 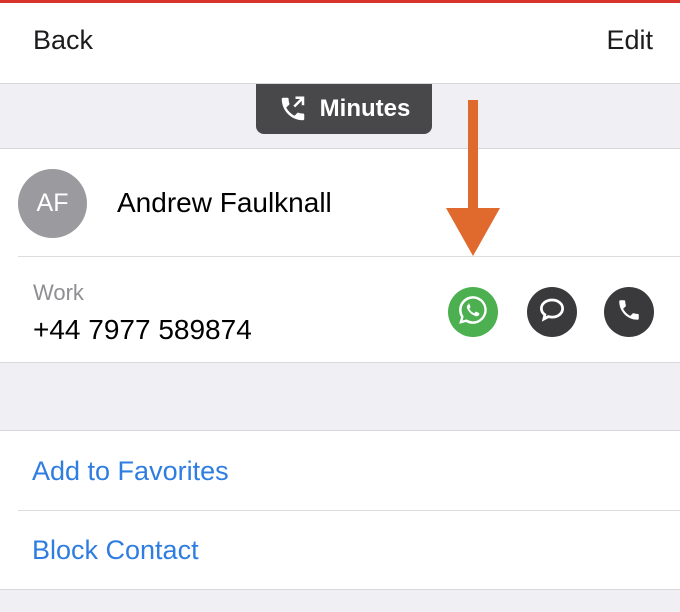 I want to click on phone-type-label: Work, so click(x=58, y=292).